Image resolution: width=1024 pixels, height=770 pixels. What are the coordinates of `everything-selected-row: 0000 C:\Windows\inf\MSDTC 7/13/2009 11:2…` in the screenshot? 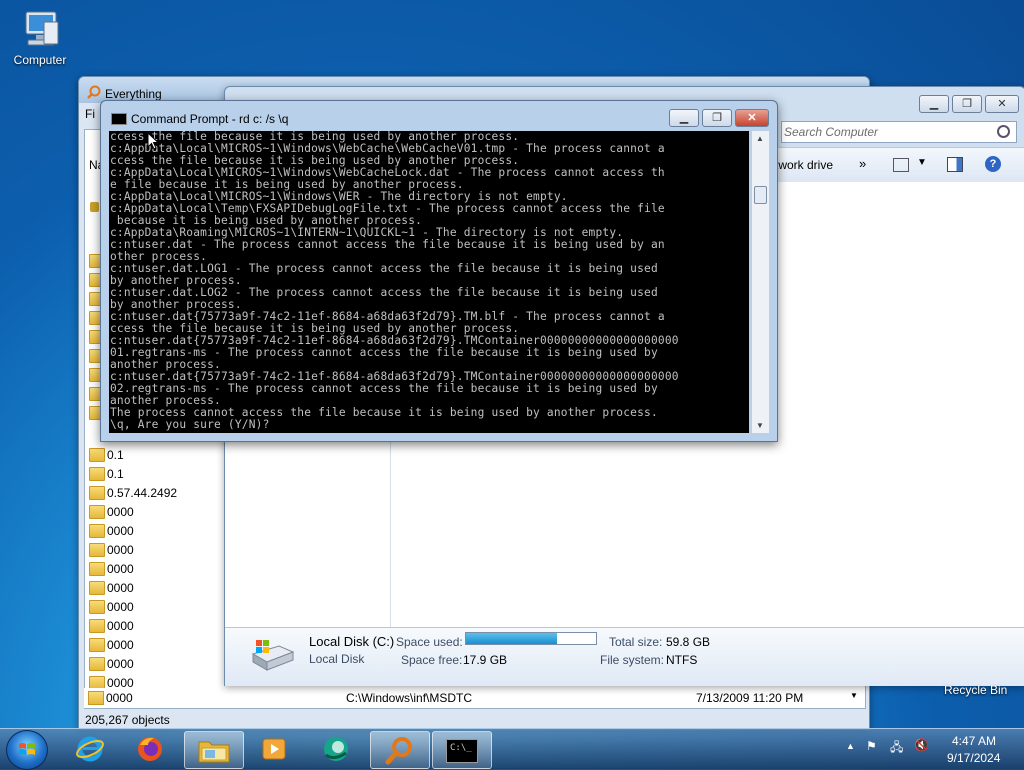 It's located at (474, 698).